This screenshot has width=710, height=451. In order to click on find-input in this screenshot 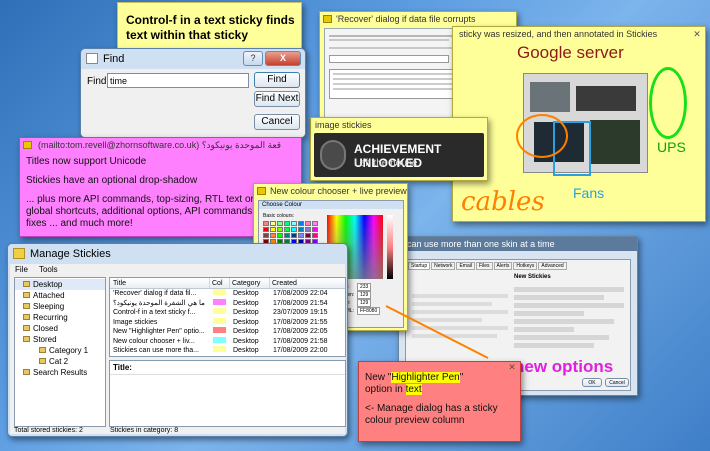, I will do `click(178, 80)`.